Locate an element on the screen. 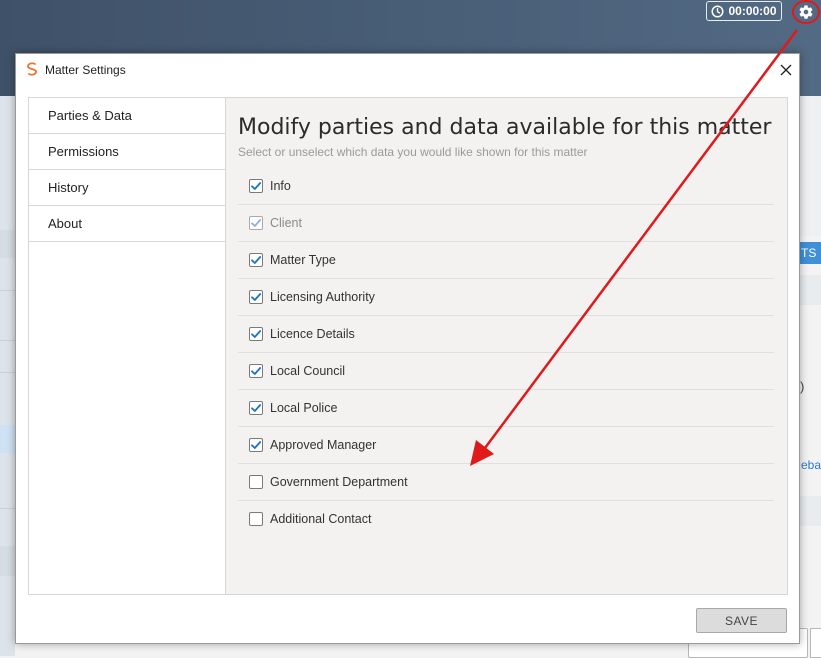 This screenshot has width=821, height=658. settings-button is located at coordinates (806, 12).